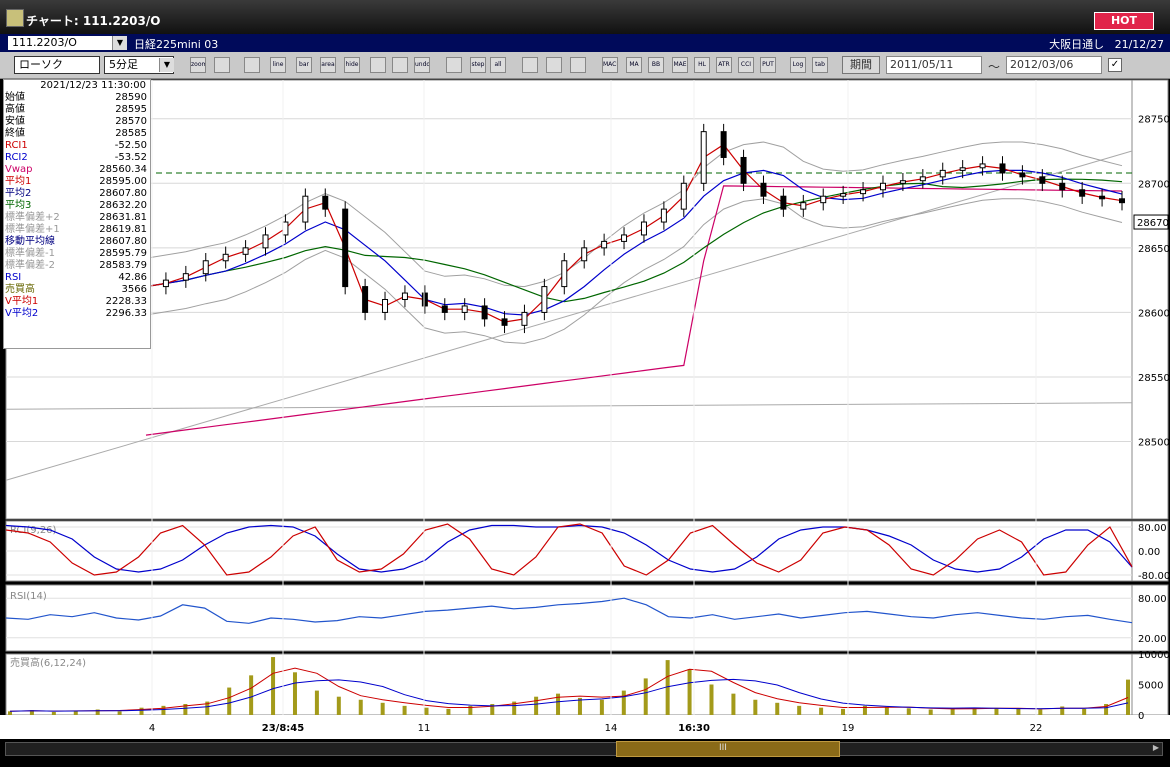  I want to click on chart-type-select: ローソク, so click(57, 65).